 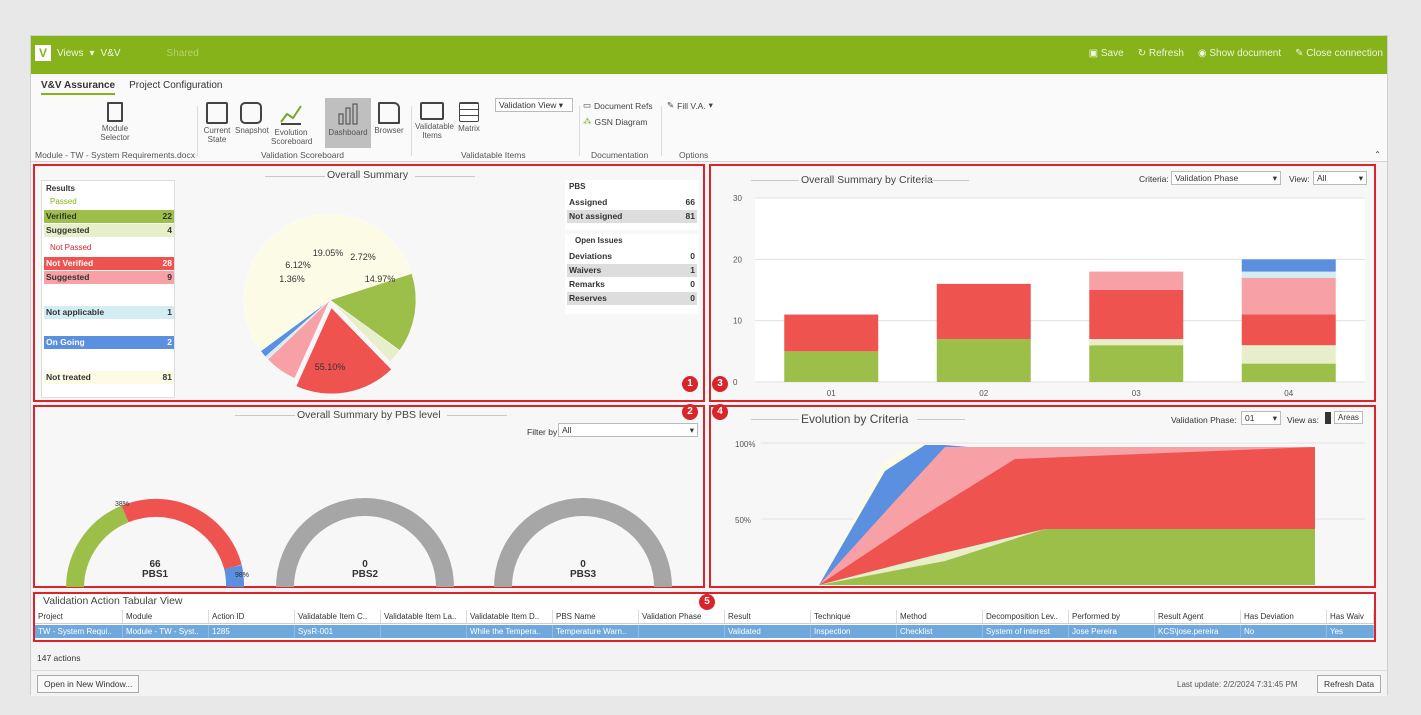 What do you see at coordinates (768, 616) in the screenshot?
I see `column-header: Result` at bounding box center [768, 616].